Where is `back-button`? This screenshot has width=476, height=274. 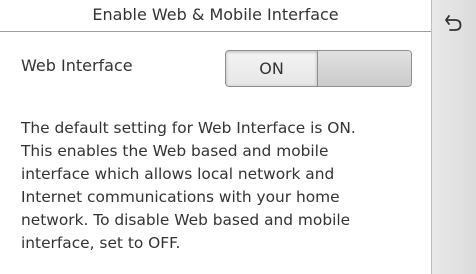 back-button is located at coordinates (454, 23).